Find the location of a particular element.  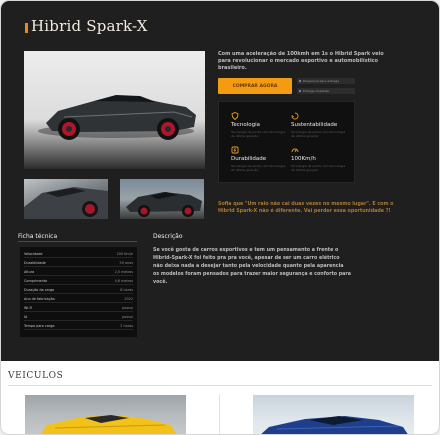

spec-value: 4,6 metros is located at coordinates (123, 281).